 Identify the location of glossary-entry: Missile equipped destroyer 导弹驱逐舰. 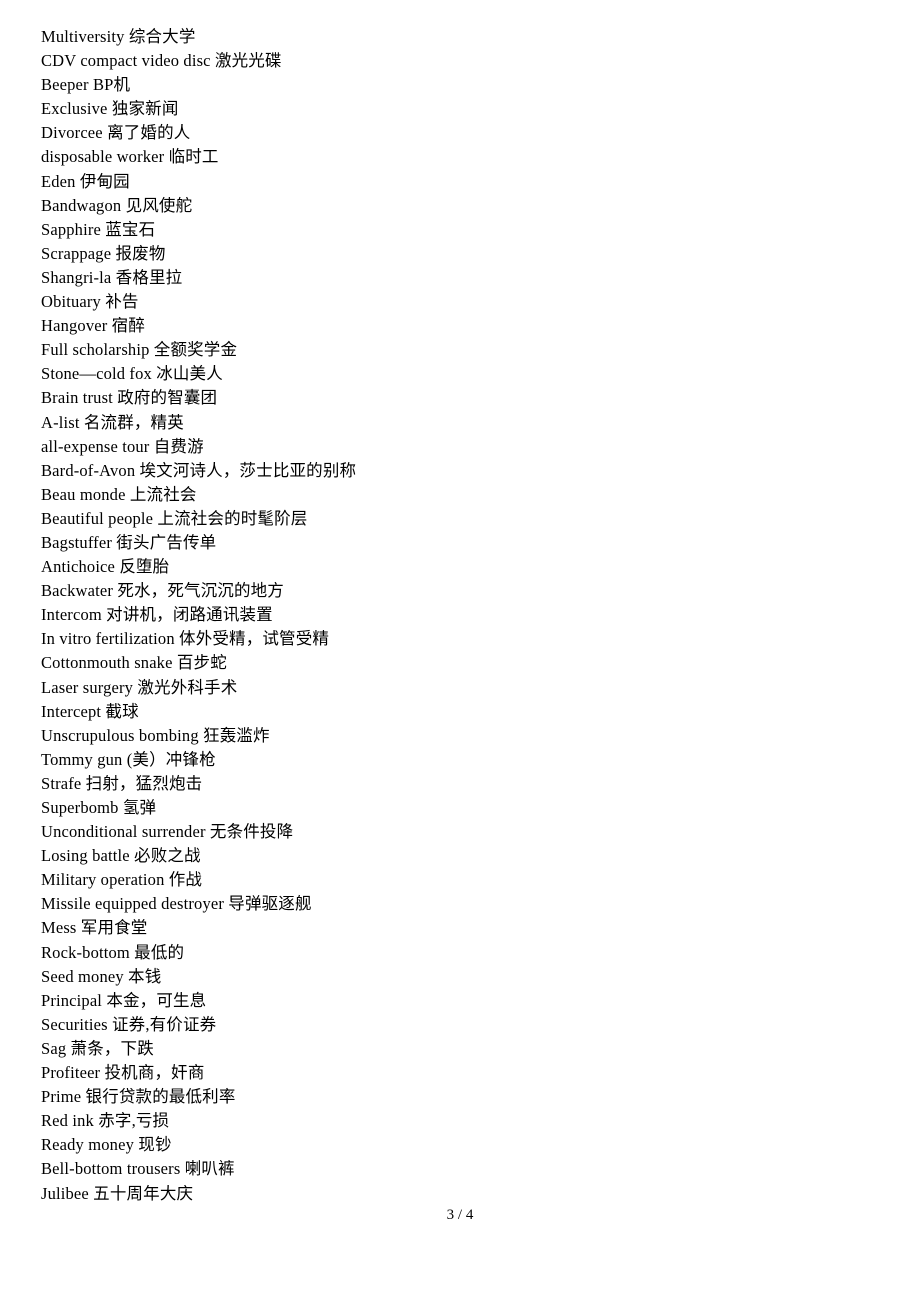
(176, 904).